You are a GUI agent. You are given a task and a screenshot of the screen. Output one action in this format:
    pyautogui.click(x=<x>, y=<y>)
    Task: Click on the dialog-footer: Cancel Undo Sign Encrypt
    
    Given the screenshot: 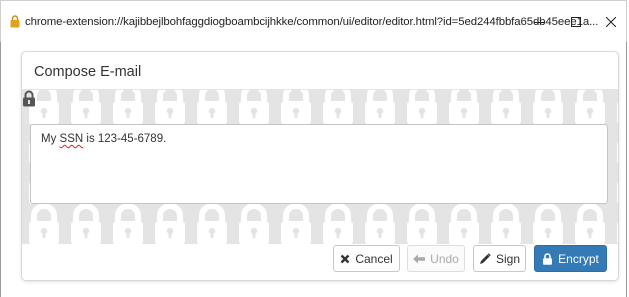 What is the action you would take?
    pyautogui.click(x=320, y=262)
    